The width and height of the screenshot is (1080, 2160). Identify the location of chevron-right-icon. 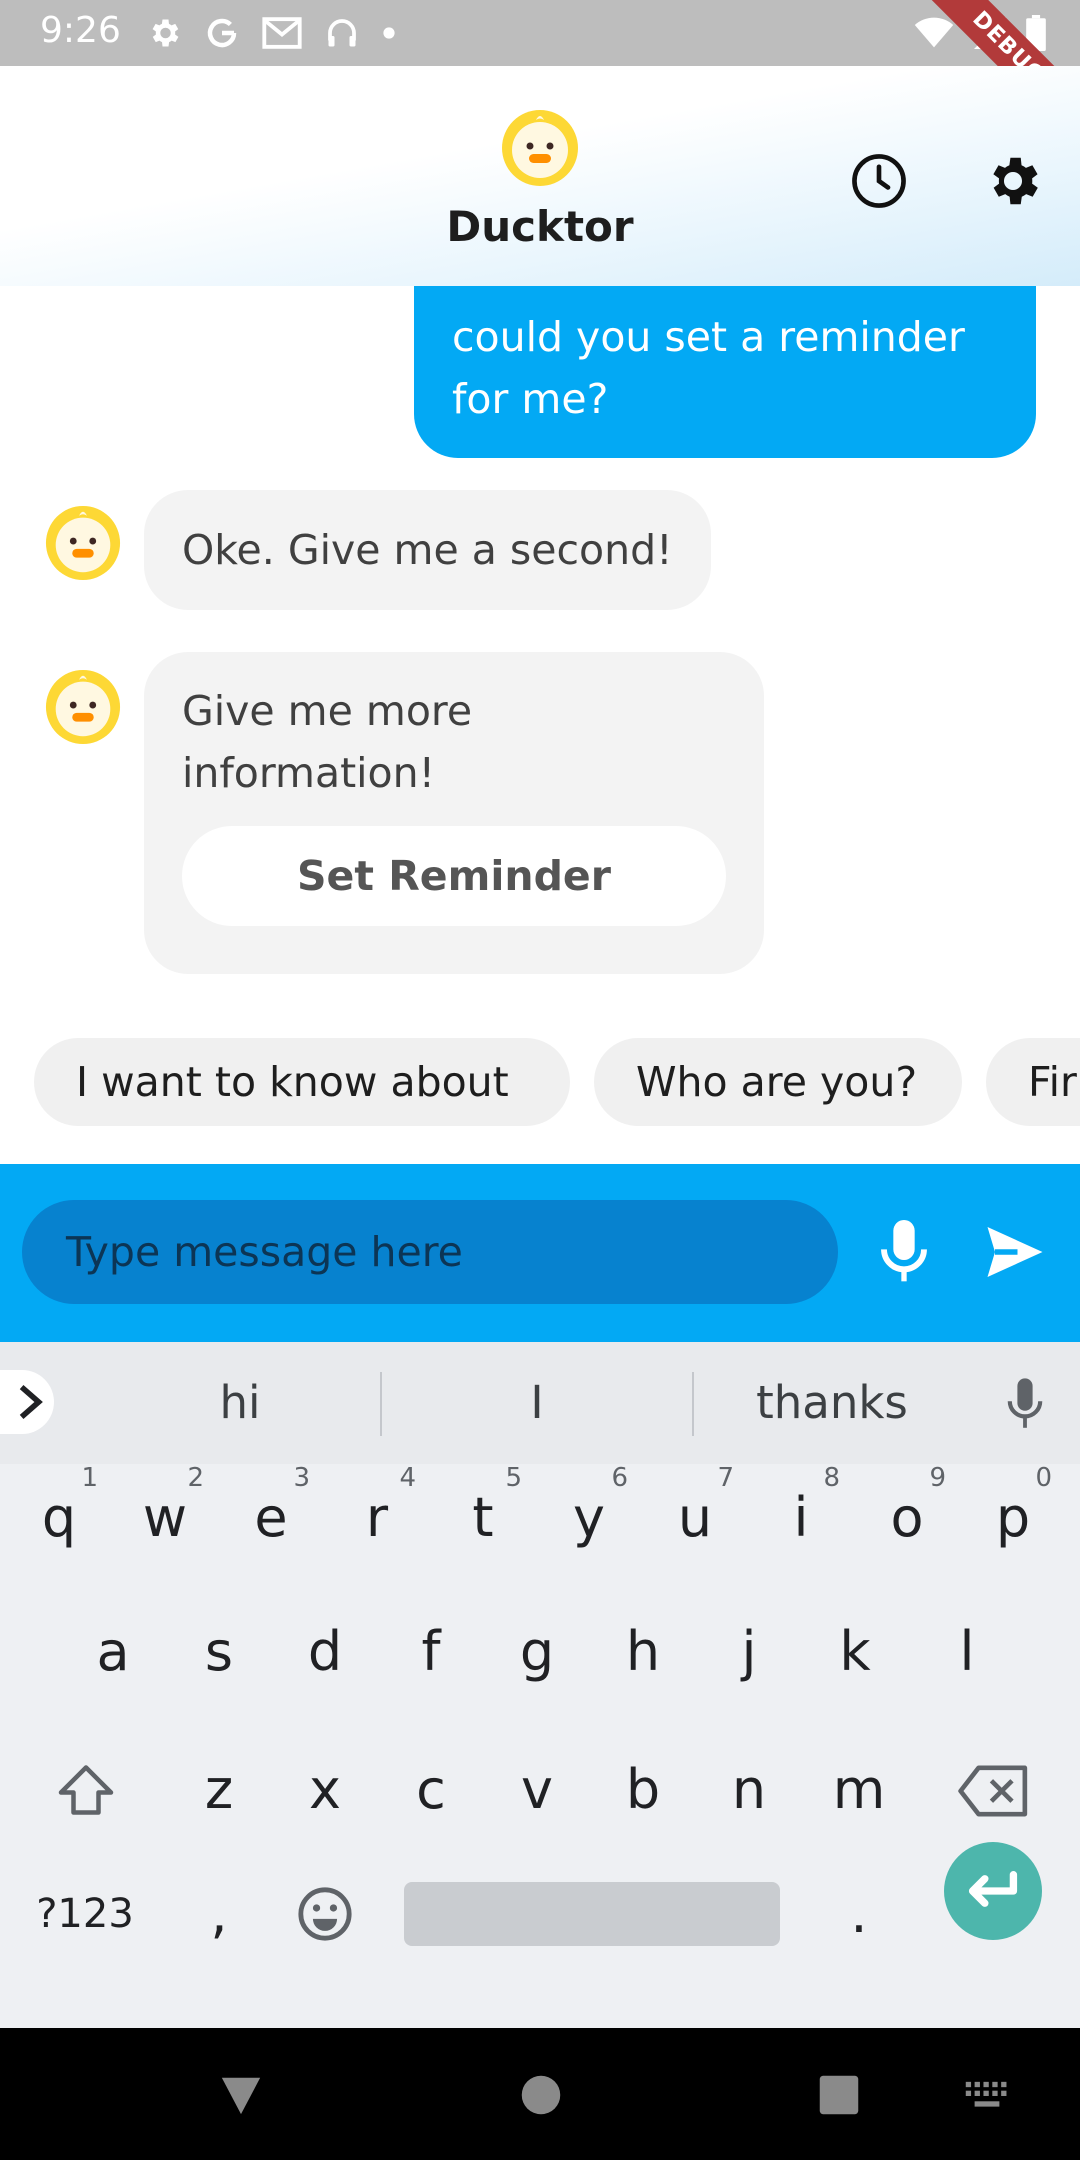
(31, 1402).